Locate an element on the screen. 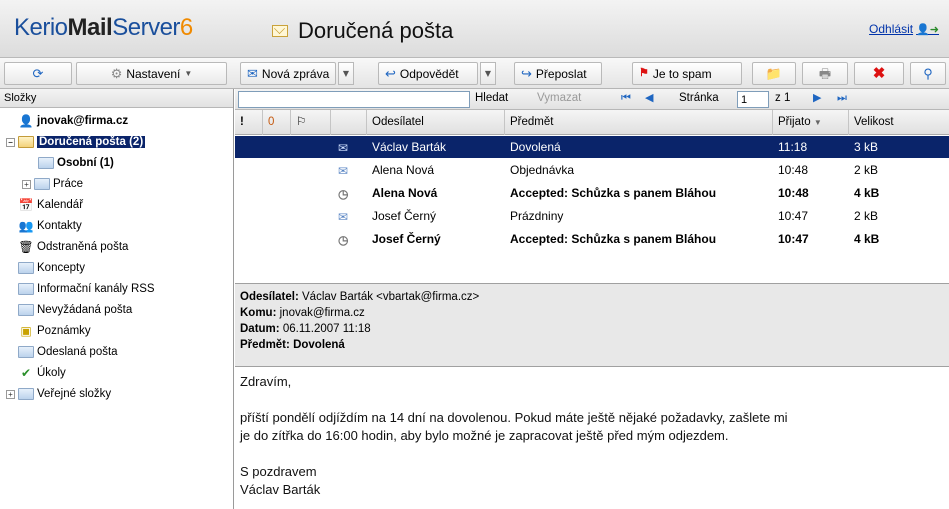  sidebar-item-contacts: 👥 Kontakty is located at coordinates (50, 226).